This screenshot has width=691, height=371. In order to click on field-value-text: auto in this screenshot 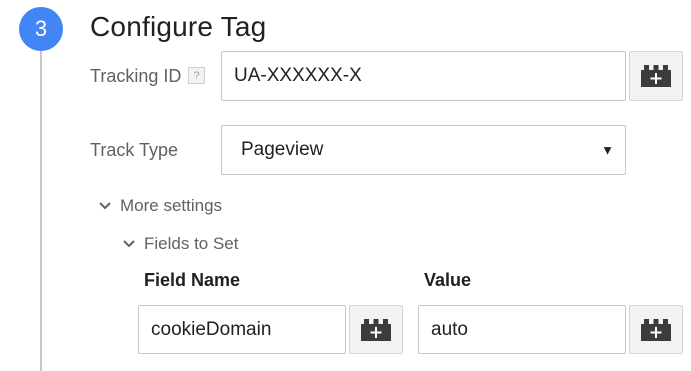, I will do `click(449, 329)`.